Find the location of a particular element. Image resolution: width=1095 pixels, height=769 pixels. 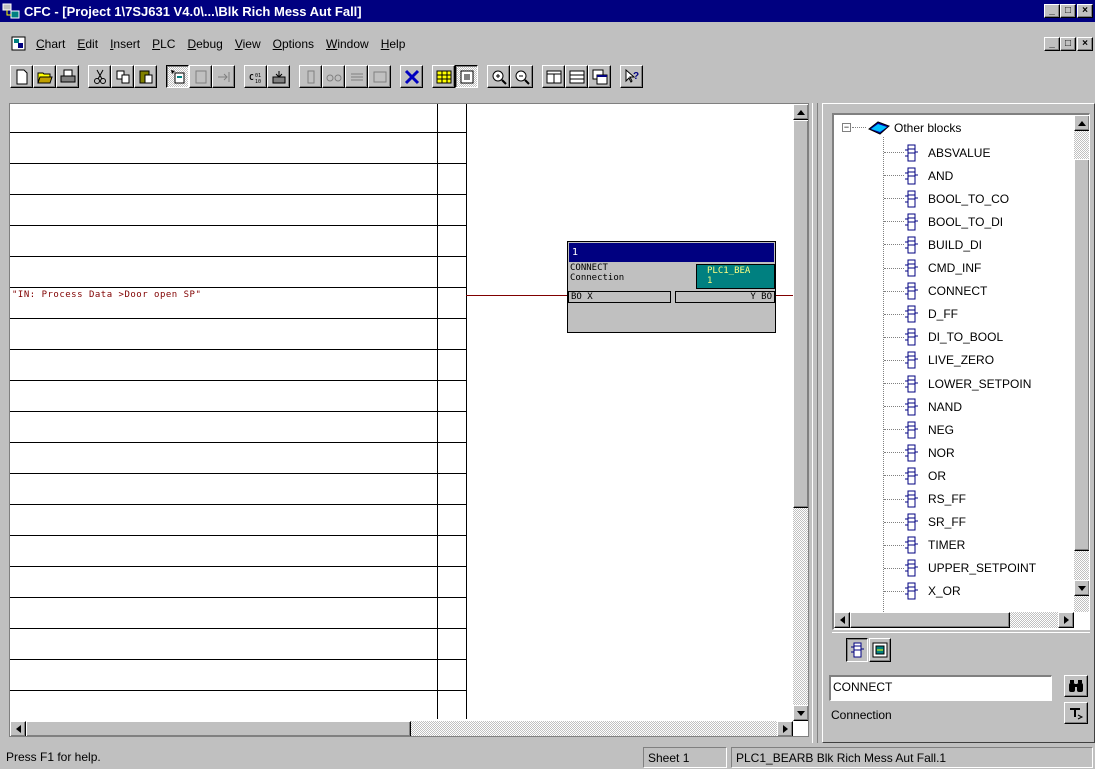

paste-button is located at coordinates (145, 76).